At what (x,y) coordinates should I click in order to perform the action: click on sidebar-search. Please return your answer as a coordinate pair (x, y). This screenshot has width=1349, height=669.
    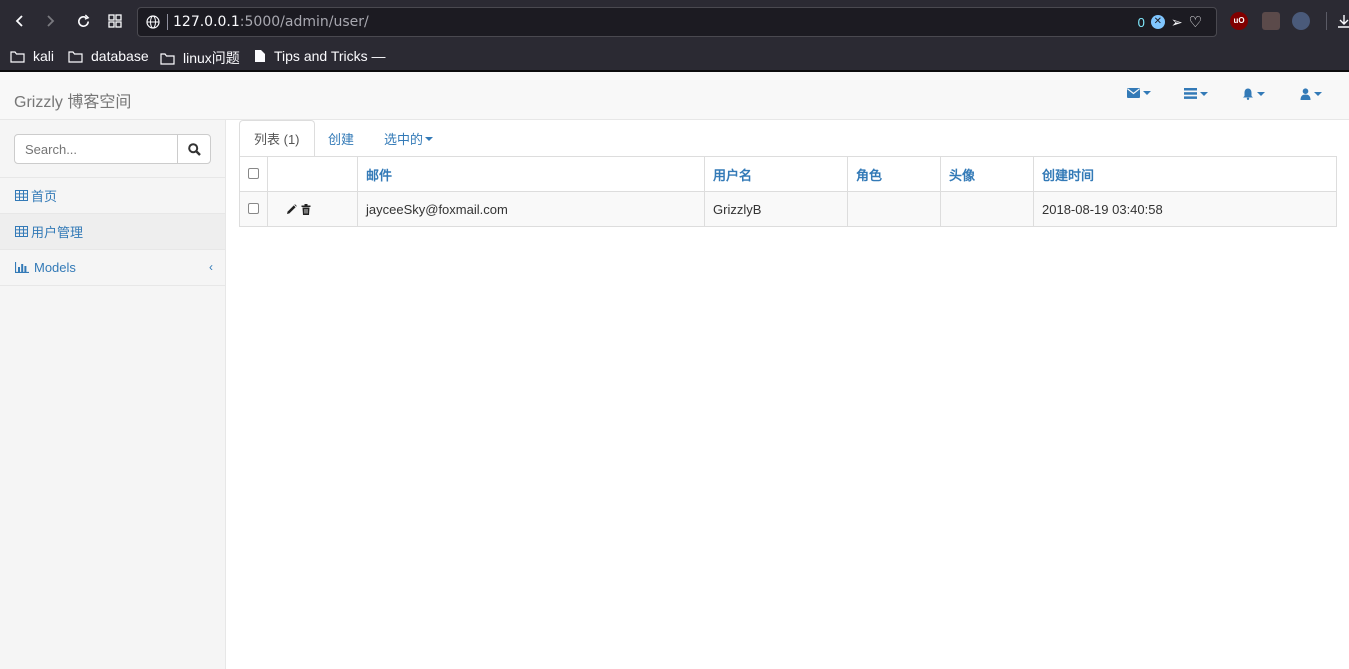
    Looking at the image, I should click on (112, 149).